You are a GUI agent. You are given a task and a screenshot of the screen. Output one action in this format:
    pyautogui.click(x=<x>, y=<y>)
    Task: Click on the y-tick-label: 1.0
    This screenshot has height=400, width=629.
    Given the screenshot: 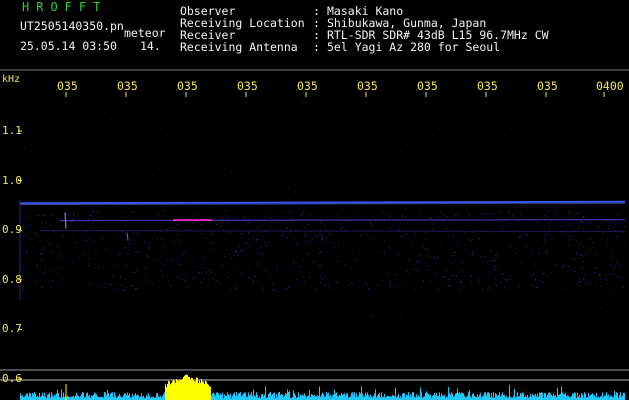 What is the action you would take?
    pyautogui.click(x=12, y=180)
    